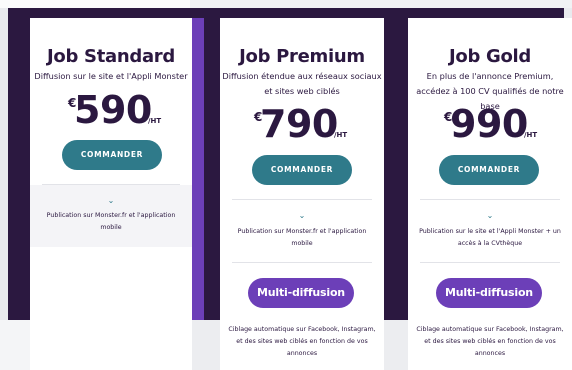 Image resolution: width=572 pixels, height=370 pixels. I want to click on page-background-top-right, so click(381, 4).